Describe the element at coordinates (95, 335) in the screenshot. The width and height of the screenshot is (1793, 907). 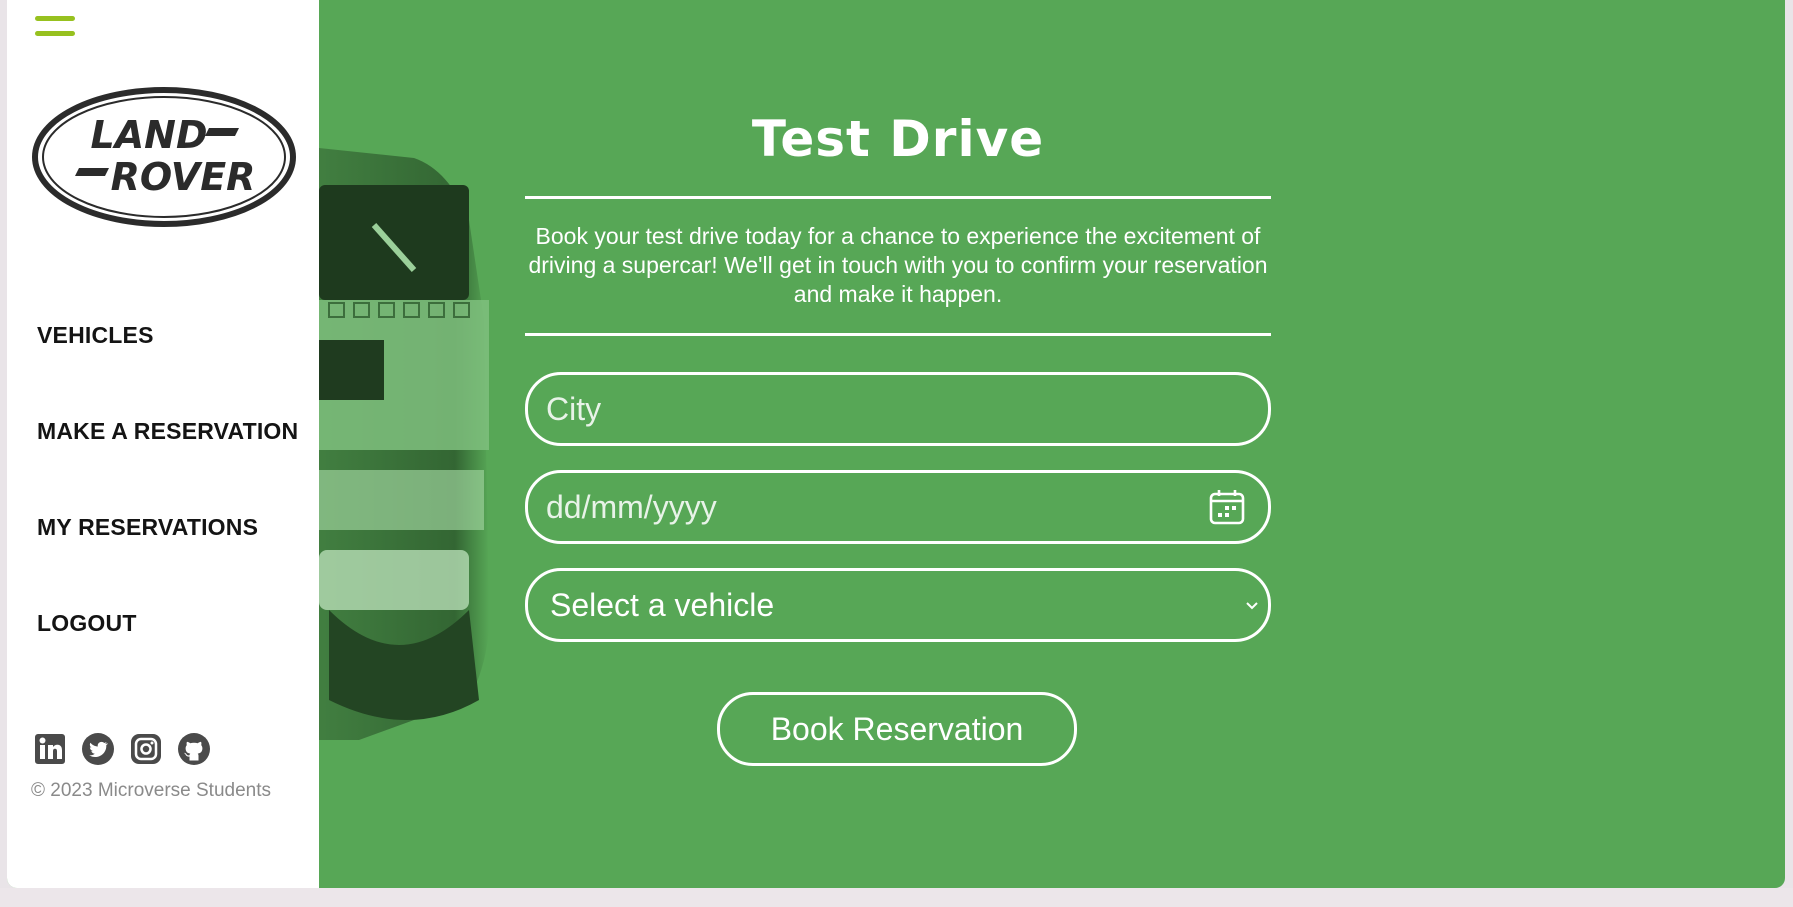
I see `nav-item-vehicles: VEHICLES` at that location.